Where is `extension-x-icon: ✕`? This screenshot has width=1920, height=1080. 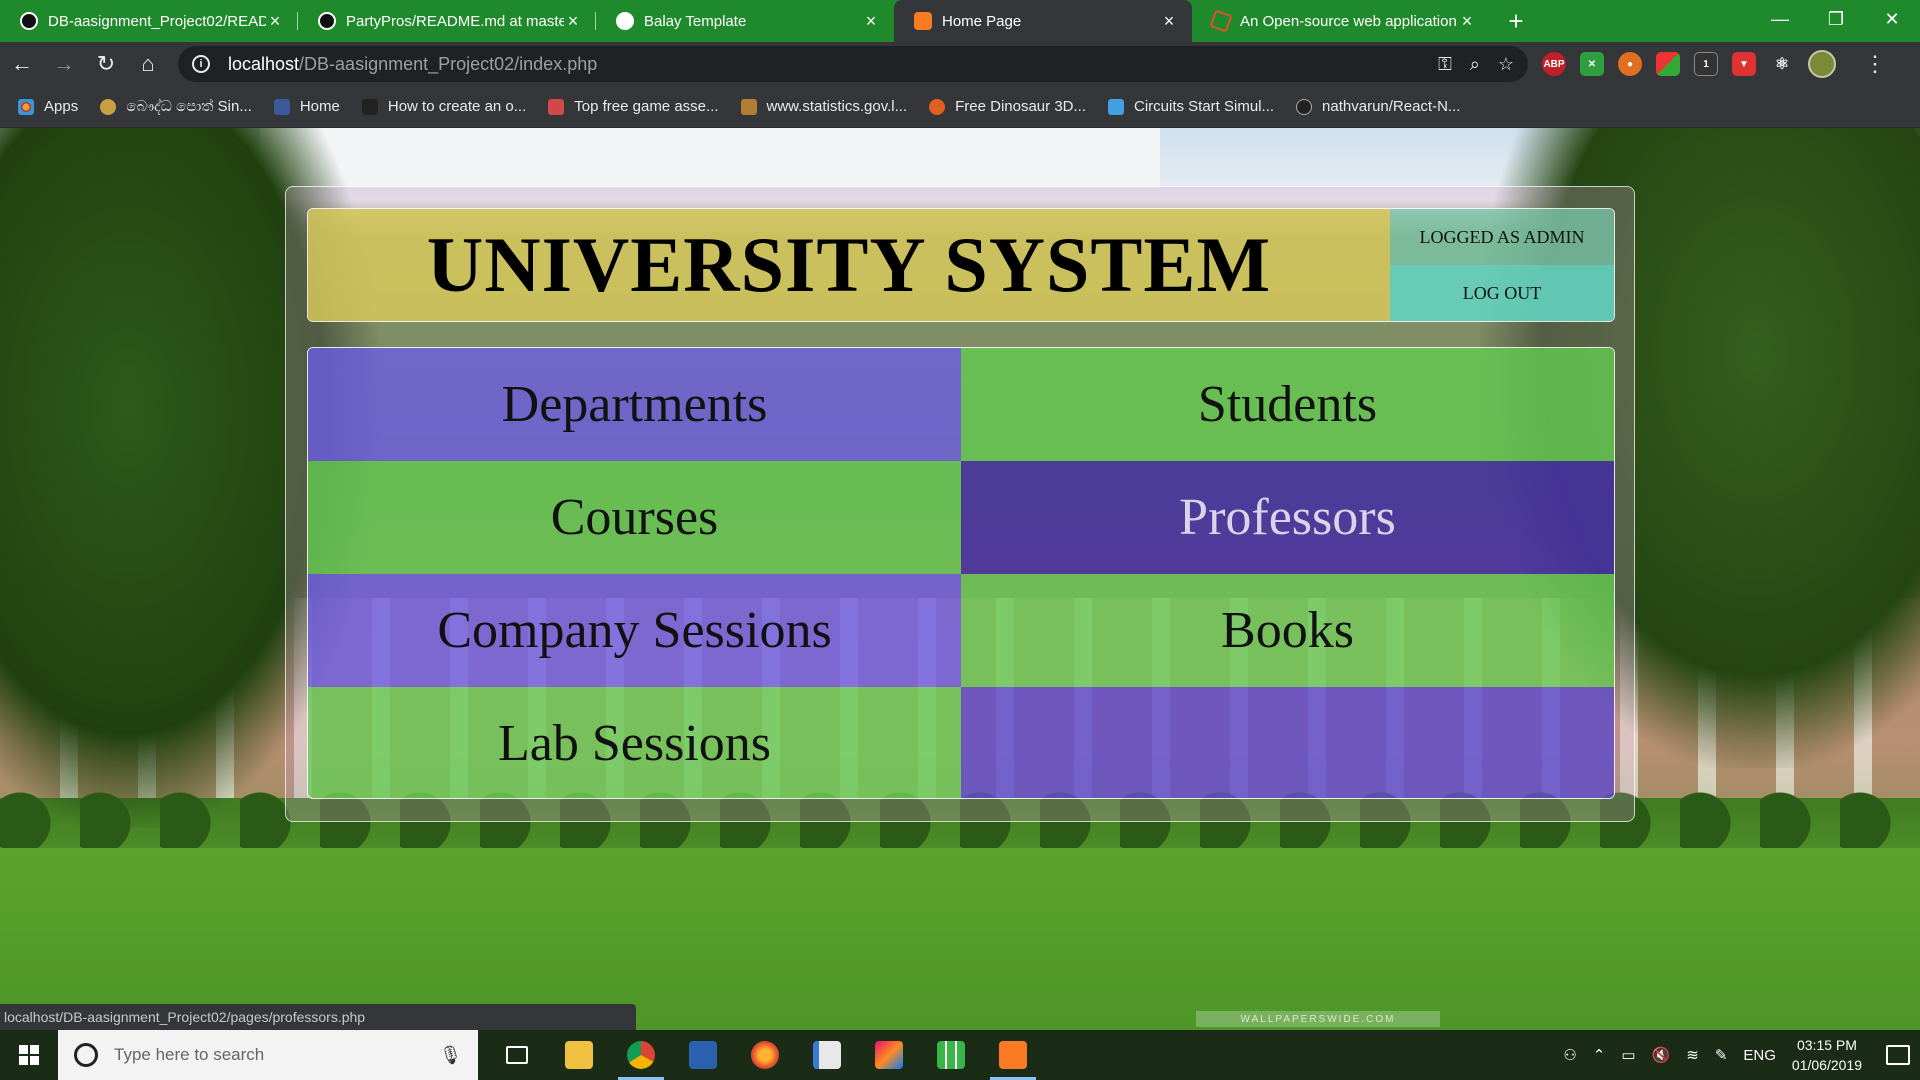 extension-x-icon: ✕ is located at coordinates (1592, 64).